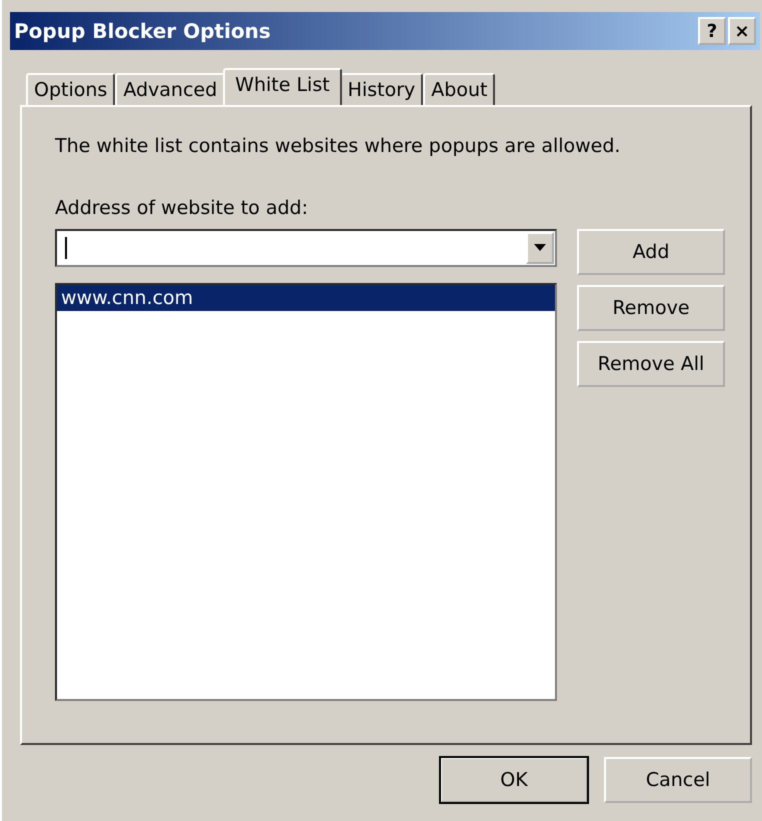 The height and width of the screenshot is (821, 762). Describe the element at coordinates (651, 308) in the screenshot. I see `side-button: Remove` at that location.